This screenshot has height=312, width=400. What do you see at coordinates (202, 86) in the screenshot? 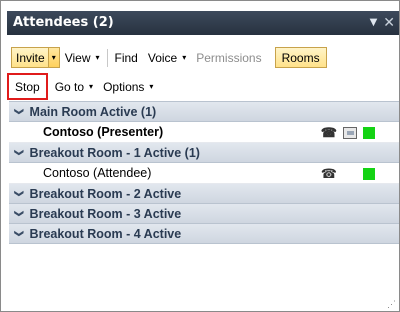
I see `toolbar-secondary: Stop Go to ▾ Options ▾` at bounding box center [202, 86].